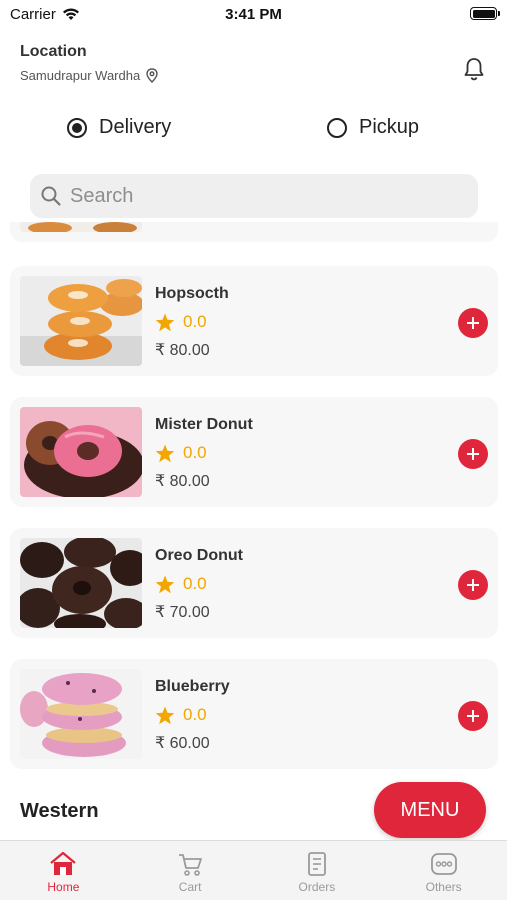 The width and height of the screenshot is (507, 900). Describe the element at coordinates (152, 75) in the screenshot. I see `location-pin-icon` at that location.